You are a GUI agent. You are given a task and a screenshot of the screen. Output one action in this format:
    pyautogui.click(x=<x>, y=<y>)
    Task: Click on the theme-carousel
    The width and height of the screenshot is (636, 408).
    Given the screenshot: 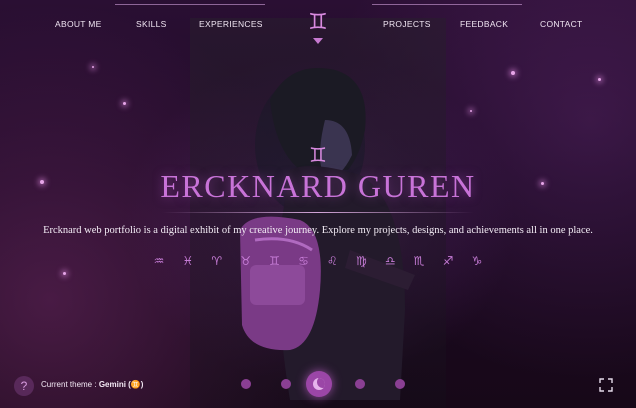 What is the action you would take?
    pyautogui.click(x=322, y=384)
    